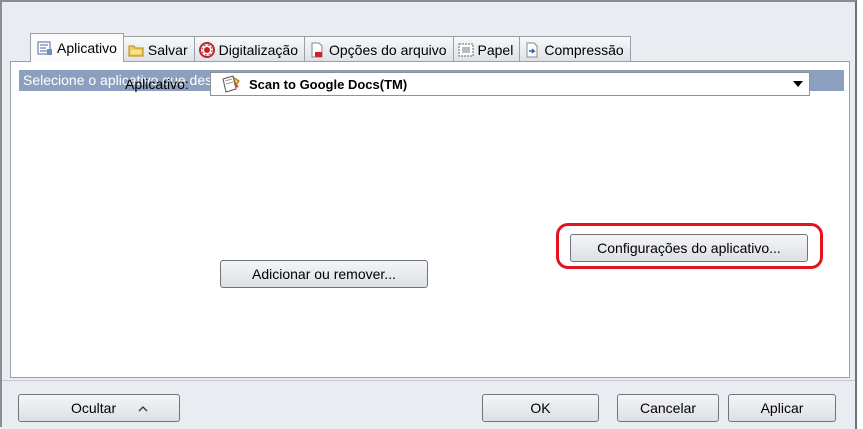 The image size is (863, 429). I want to click on application-select: Scan to Google Docs(TM), so click(510, 84).